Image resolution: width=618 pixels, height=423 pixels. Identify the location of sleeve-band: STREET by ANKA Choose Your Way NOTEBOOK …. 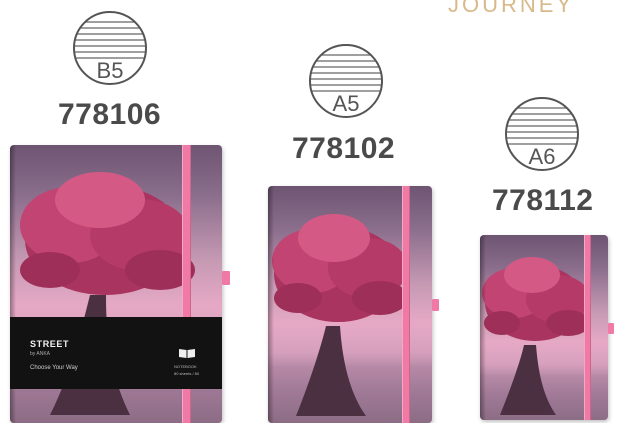
(116, 353).